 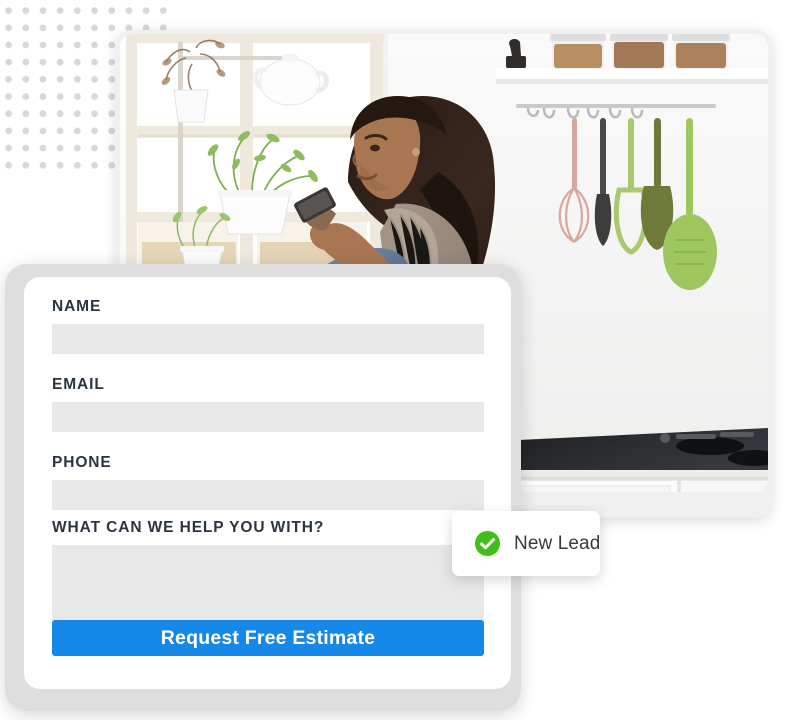 What do you see at coordinates (77, 306) in the screenshot?
I see `field-label-name: NAME` at bounding box center [77, 306].